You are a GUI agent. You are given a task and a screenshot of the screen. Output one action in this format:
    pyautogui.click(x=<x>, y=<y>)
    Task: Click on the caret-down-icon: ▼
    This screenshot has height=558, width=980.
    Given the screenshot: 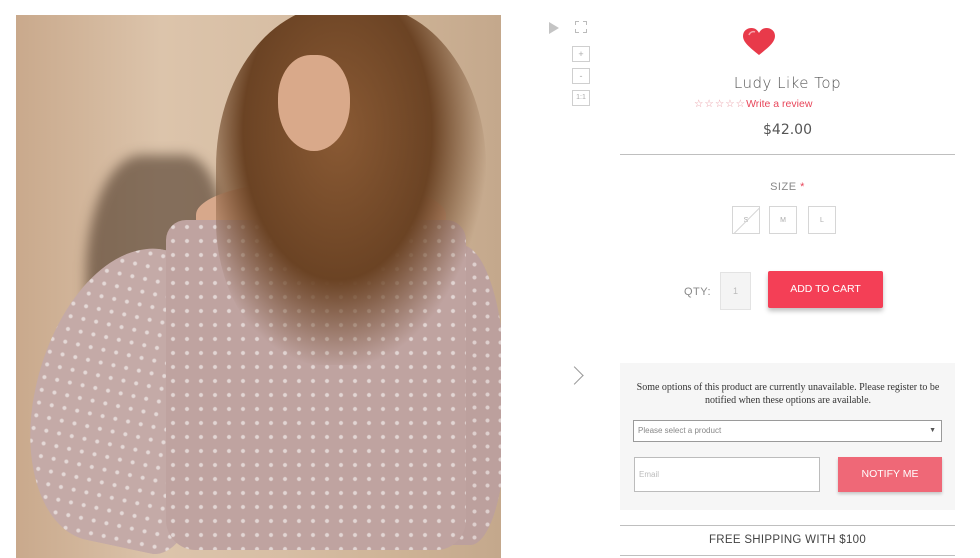 What is the action you would take?
    pyautogui.click(x=932, y=430)
    